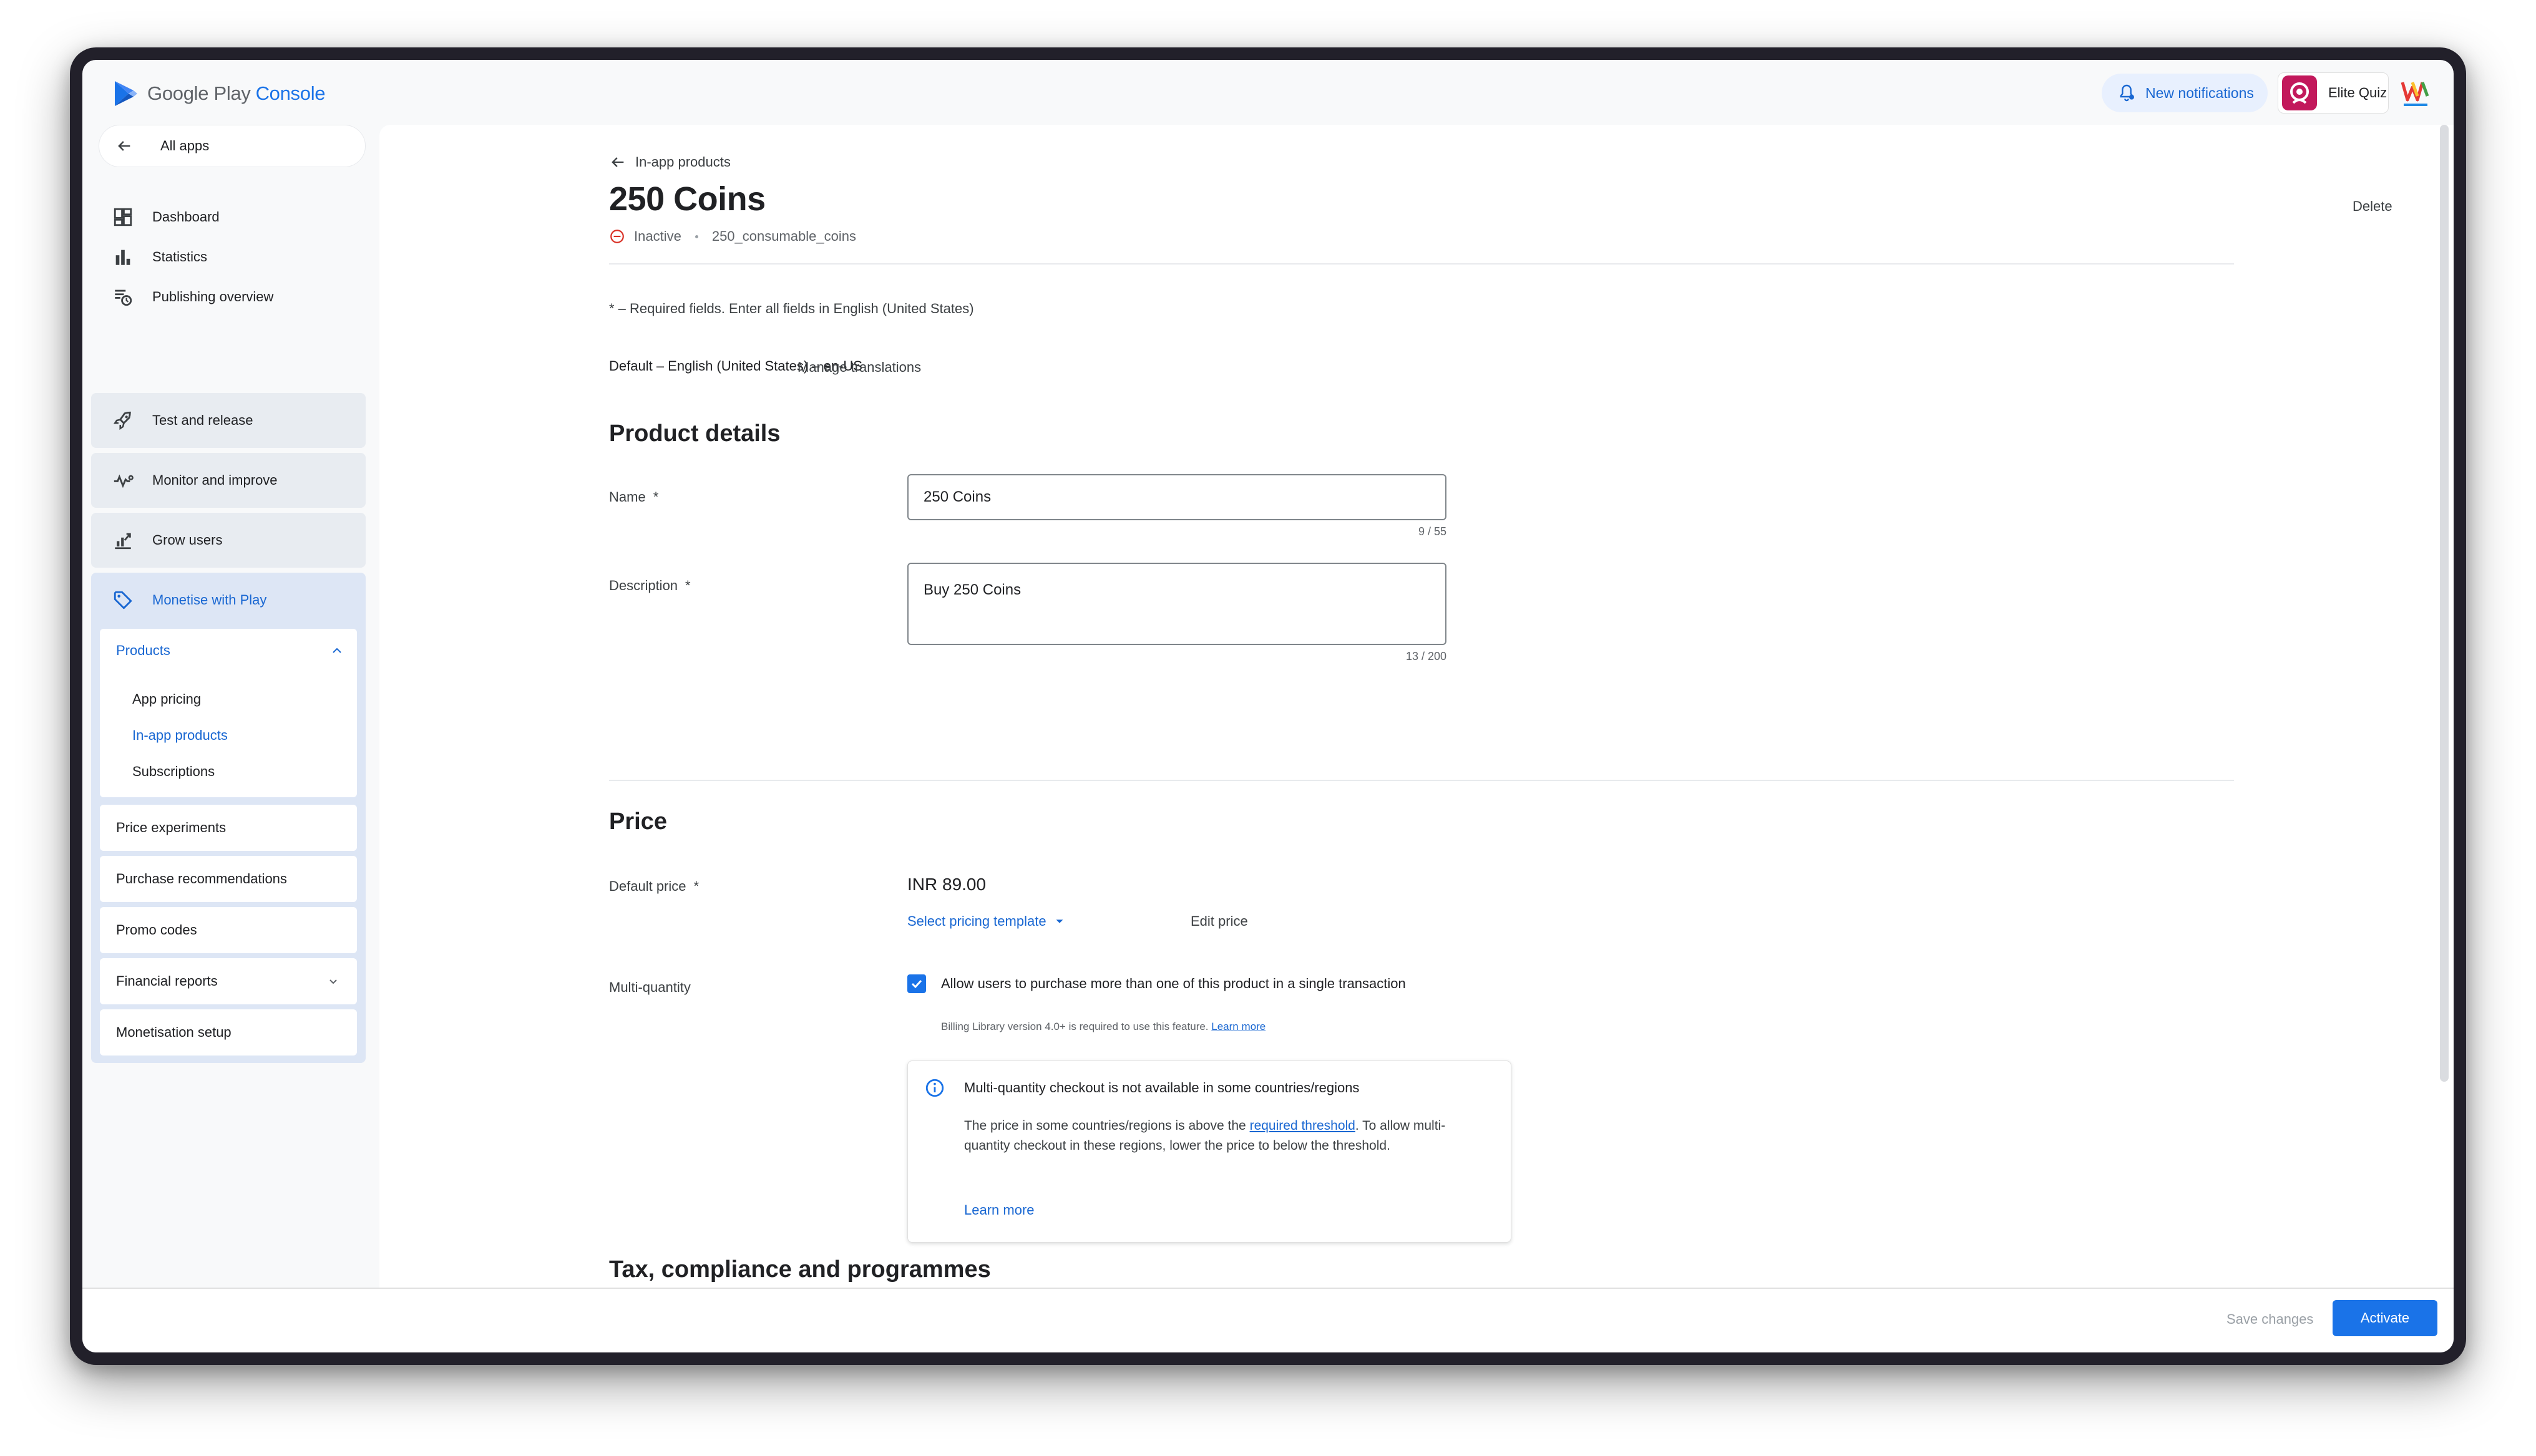  What do you see at coordinates (124, 481) in the screenshot?
I see `pulse-icon` at bounding box center [124, 481].